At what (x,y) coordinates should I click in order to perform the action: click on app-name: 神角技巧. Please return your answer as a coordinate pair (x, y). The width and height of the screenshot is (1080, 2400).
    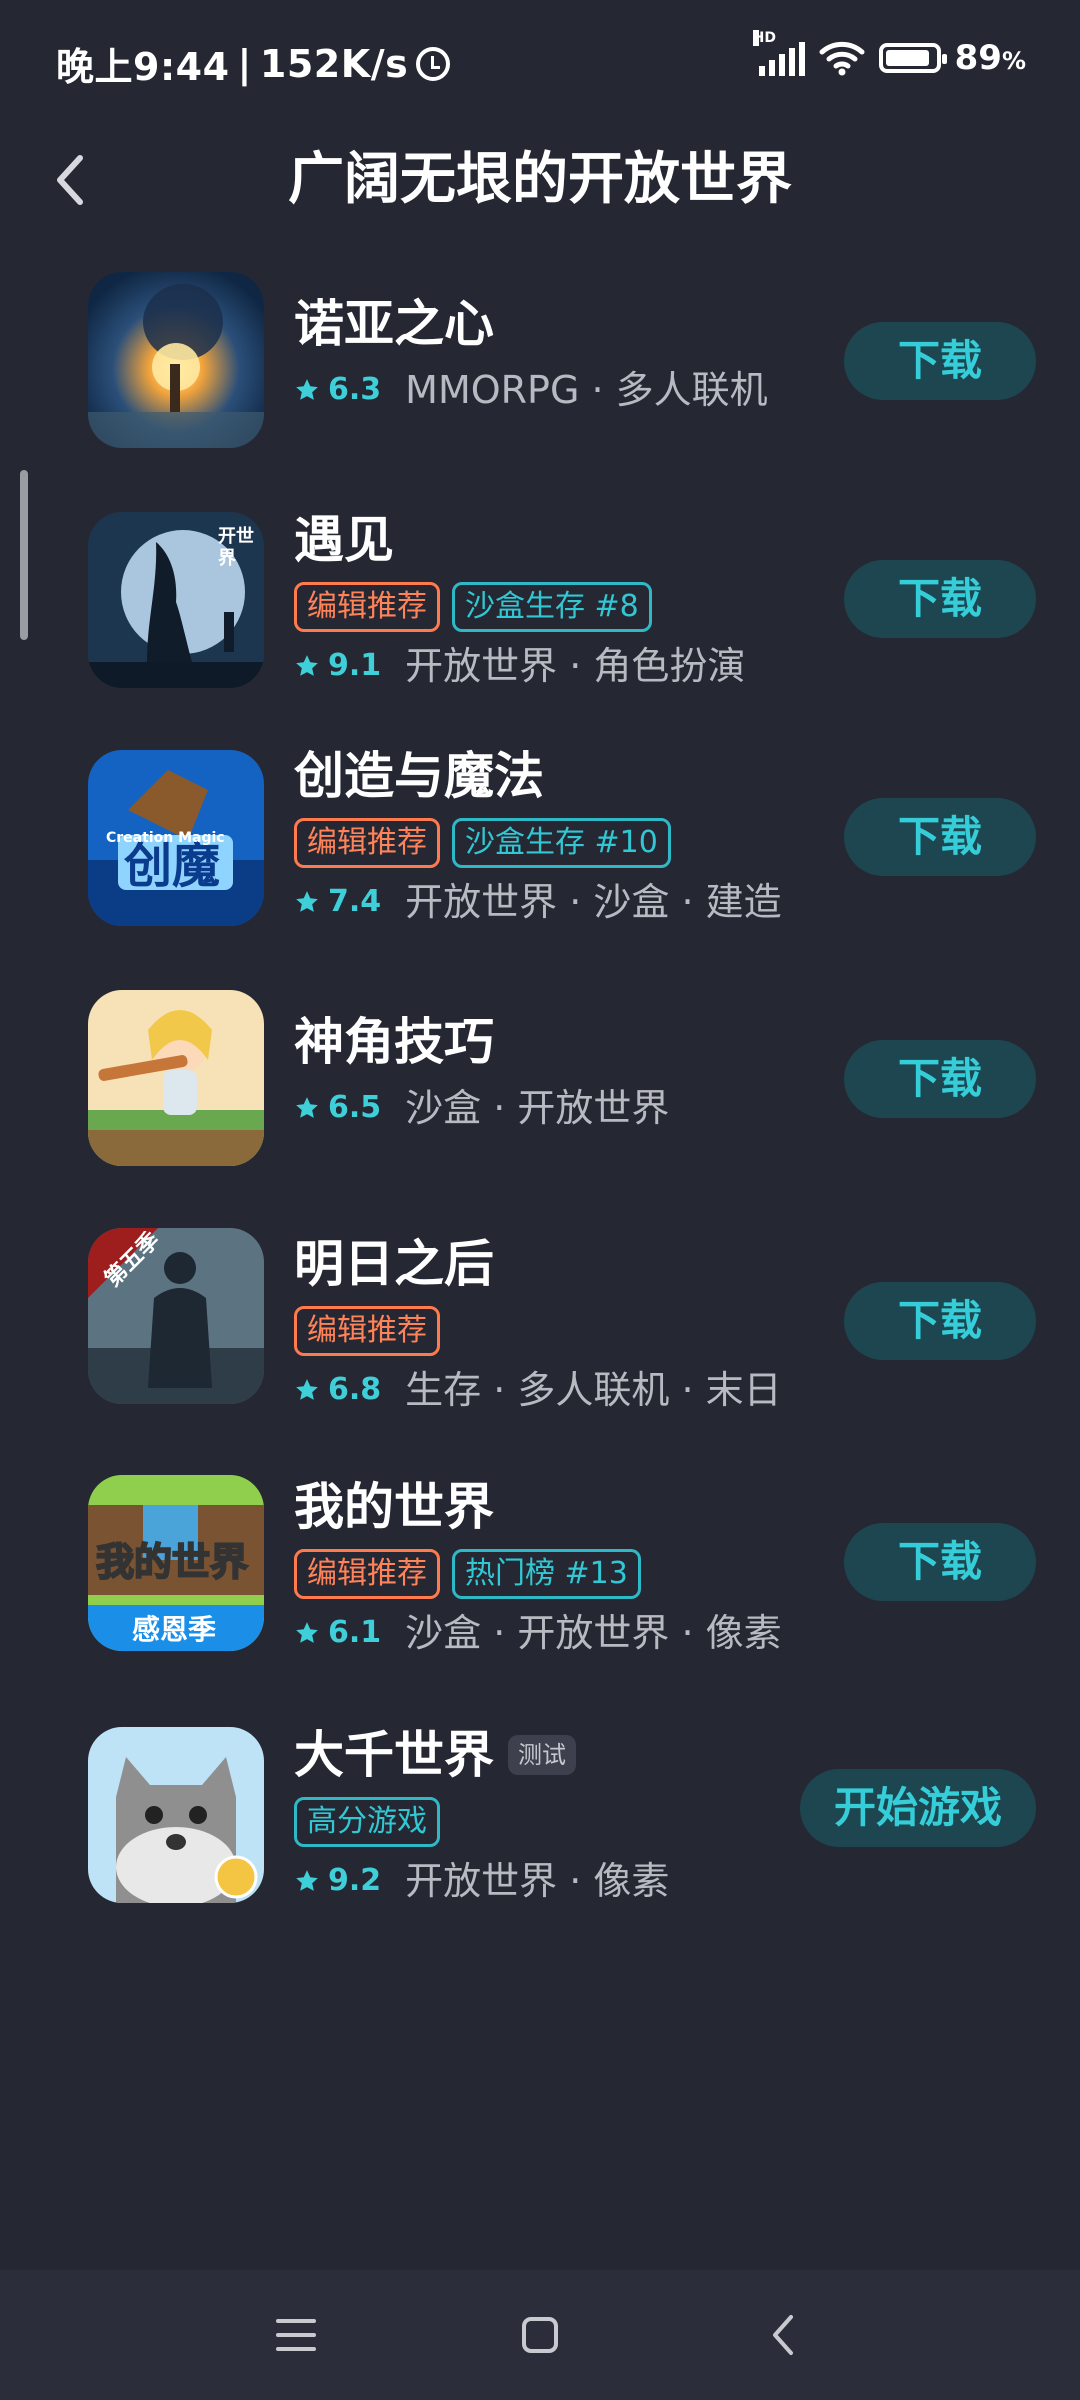
    Looking at the image, I should click on (481, 1042).